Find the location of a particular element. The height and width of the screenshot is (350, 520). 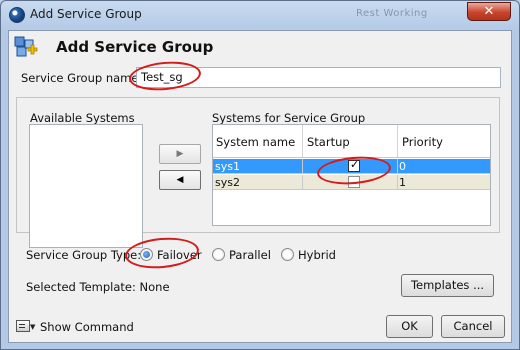

page-title: Add Service Group is located at coordinates (135, 47).